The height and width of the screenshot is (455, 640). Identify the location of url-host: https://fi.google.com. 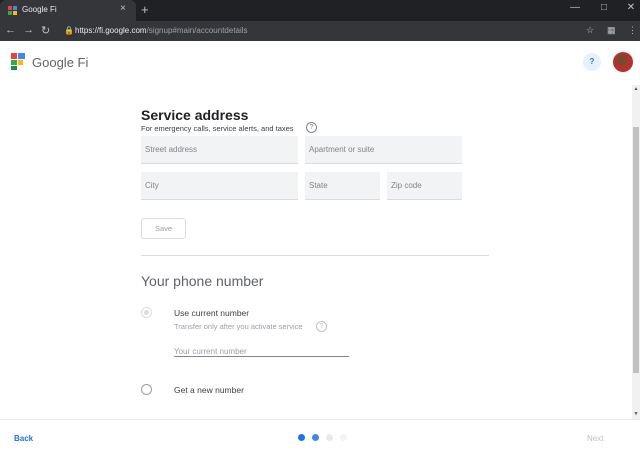
(111, 30).